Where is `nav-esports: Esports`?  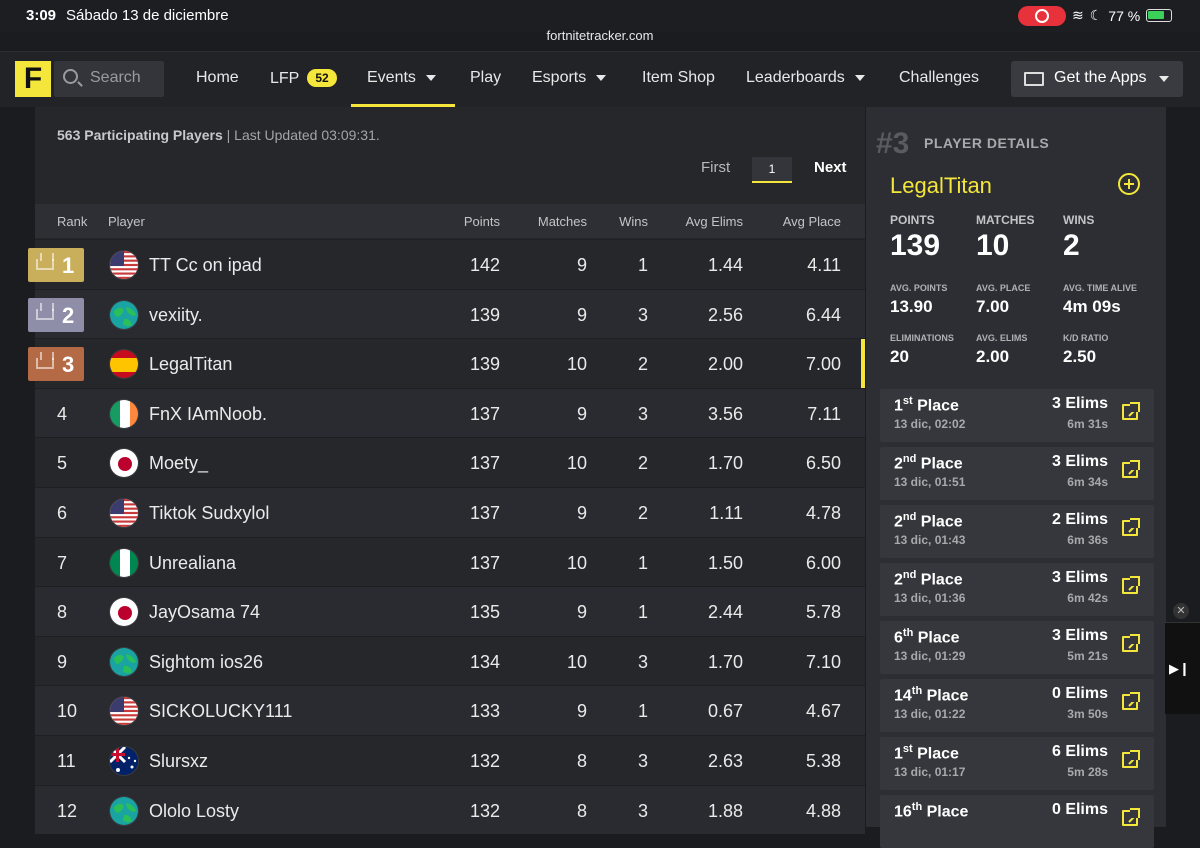 nav-esports: Esports is located at coordinates (569, 78).